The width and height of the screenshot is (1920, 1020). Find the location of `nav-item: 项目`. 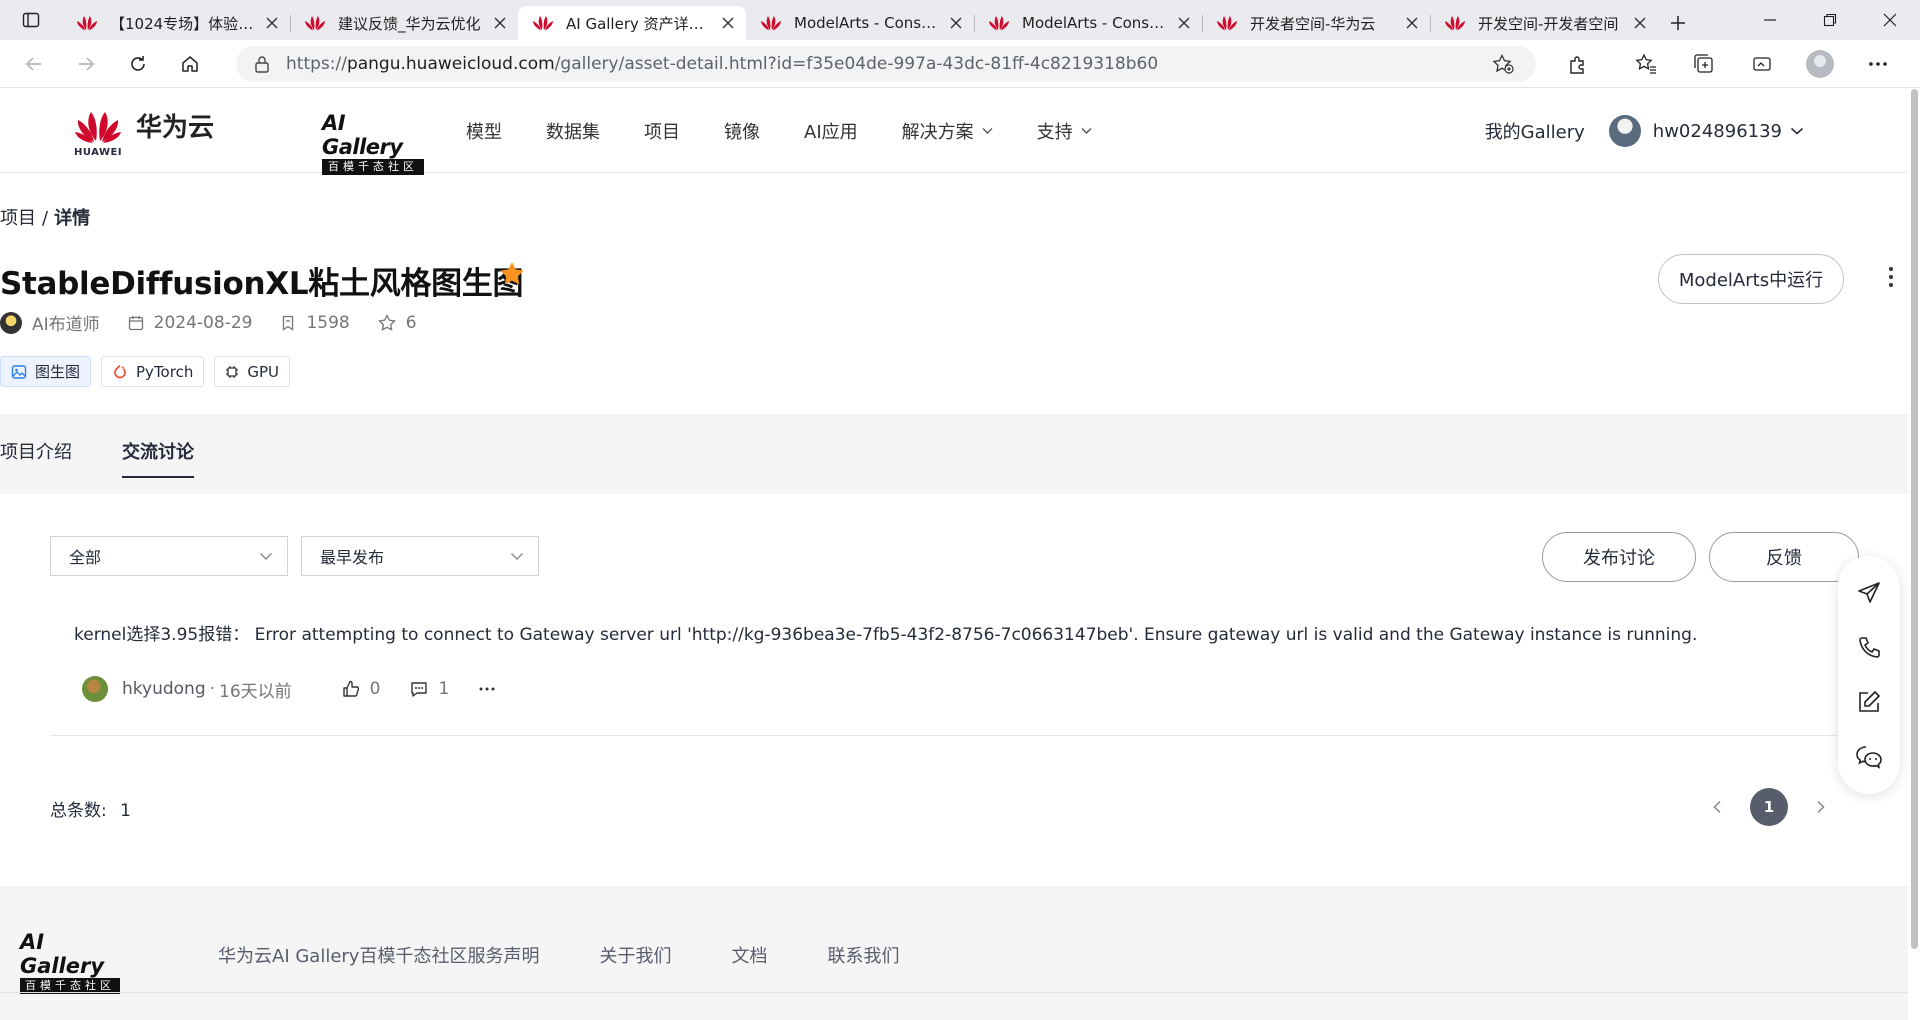

nav-item: 项目 is located at coordinates (662, 131).